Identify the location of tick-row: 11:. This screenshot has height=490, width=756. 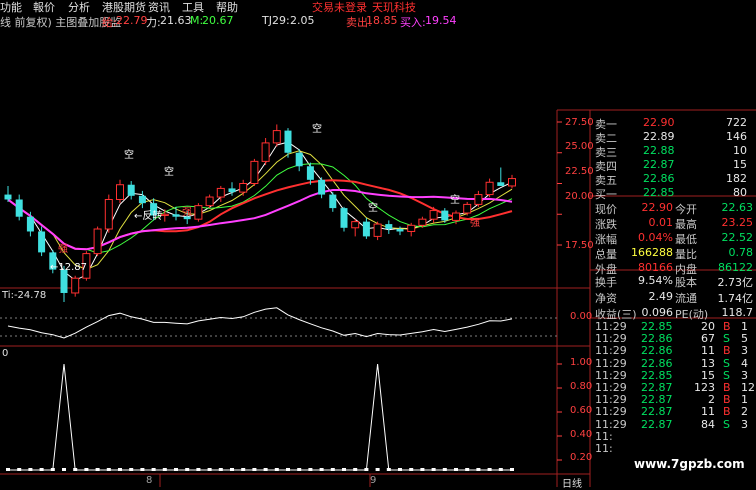
(673, 449).